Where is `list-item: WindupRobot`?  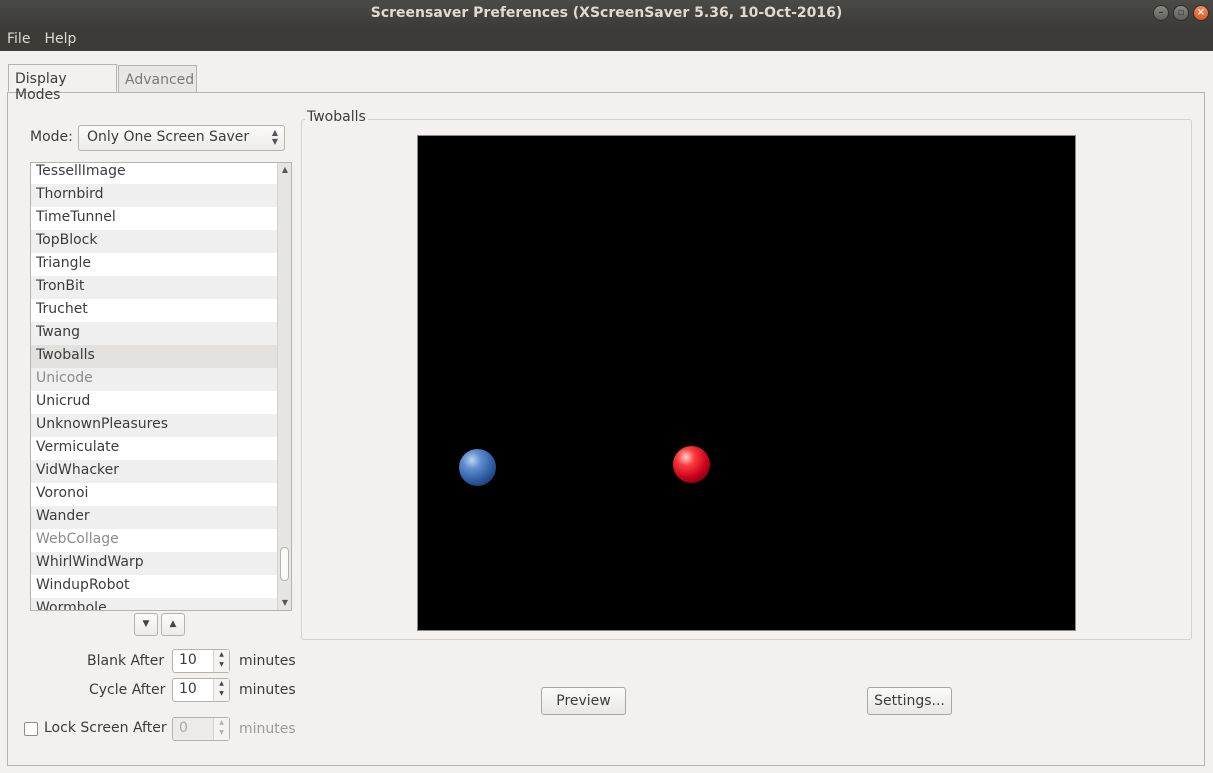
list-item: WindupRobot is located at coordinates (154, 586).